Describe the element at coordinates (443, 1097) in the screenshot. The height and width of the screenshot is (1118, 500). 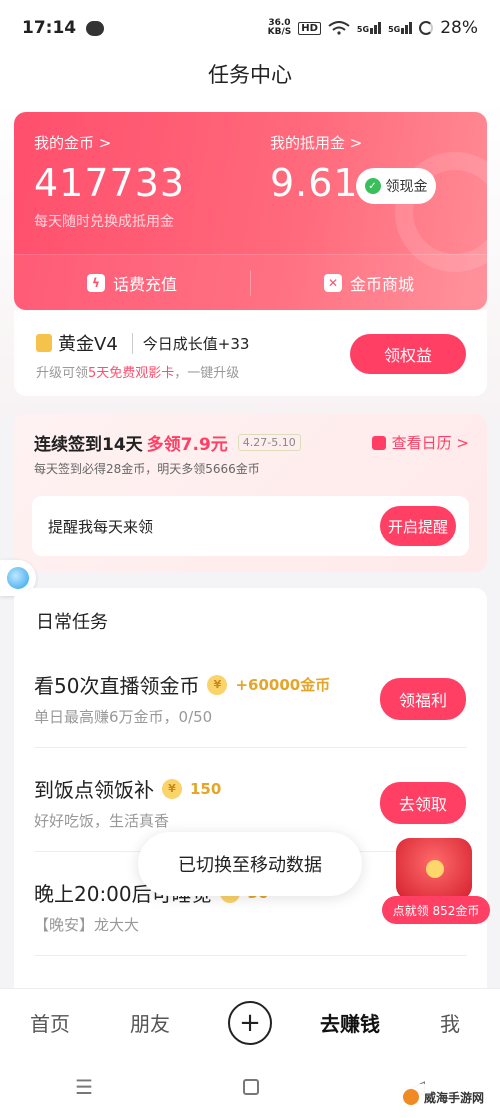
I see `watermark: 威海手游网` at that location.